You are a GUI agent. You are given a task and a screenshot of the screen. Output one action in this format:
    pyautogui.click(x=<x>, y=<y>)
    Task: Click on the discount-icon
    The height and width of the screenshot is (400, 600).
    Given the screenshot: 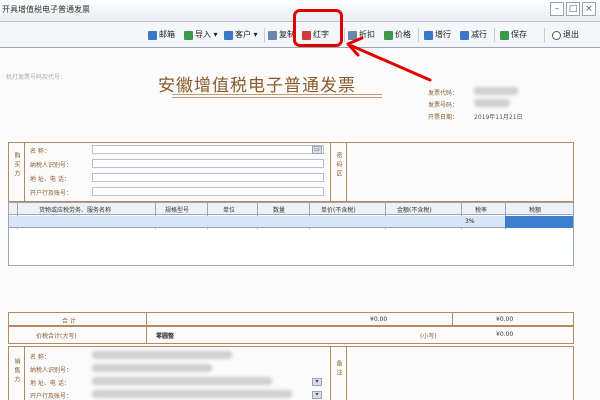 What is the action you would take?
    pyautogui.click(x=352, y=35)
    